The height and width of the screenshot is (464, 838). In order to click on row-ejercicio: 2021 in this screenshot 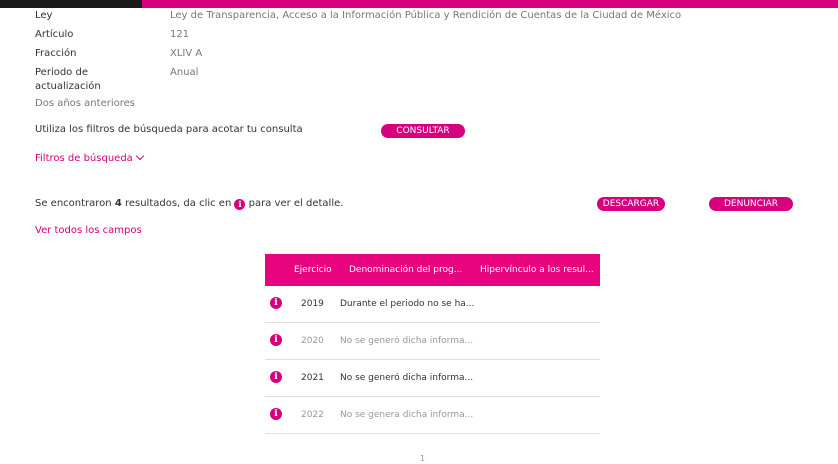, I will do `click(312, 378)`.